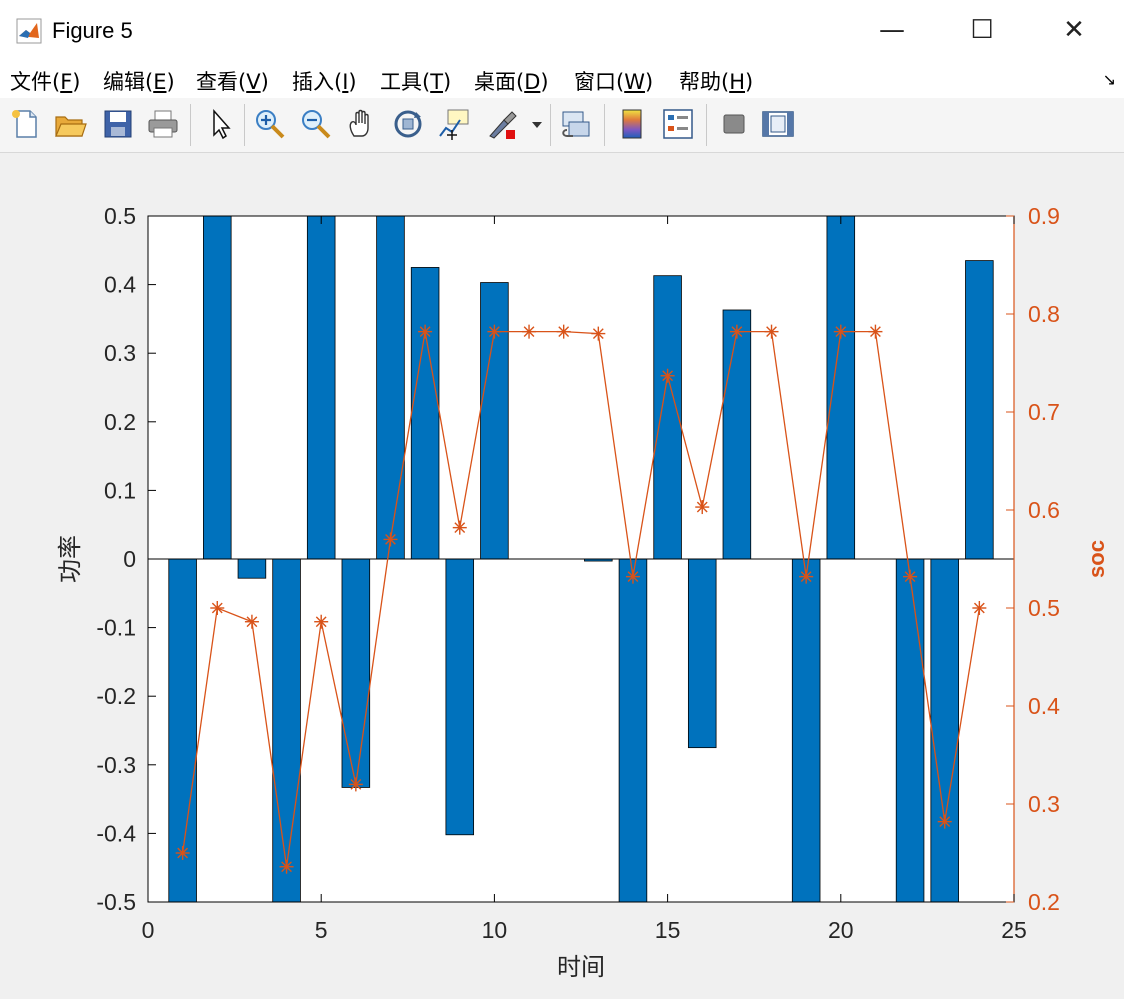  What do you see at coordinates (324, 81) in the screenshot?
I see `menu-insert: 插入(I)` at bounding box center [324, 81].